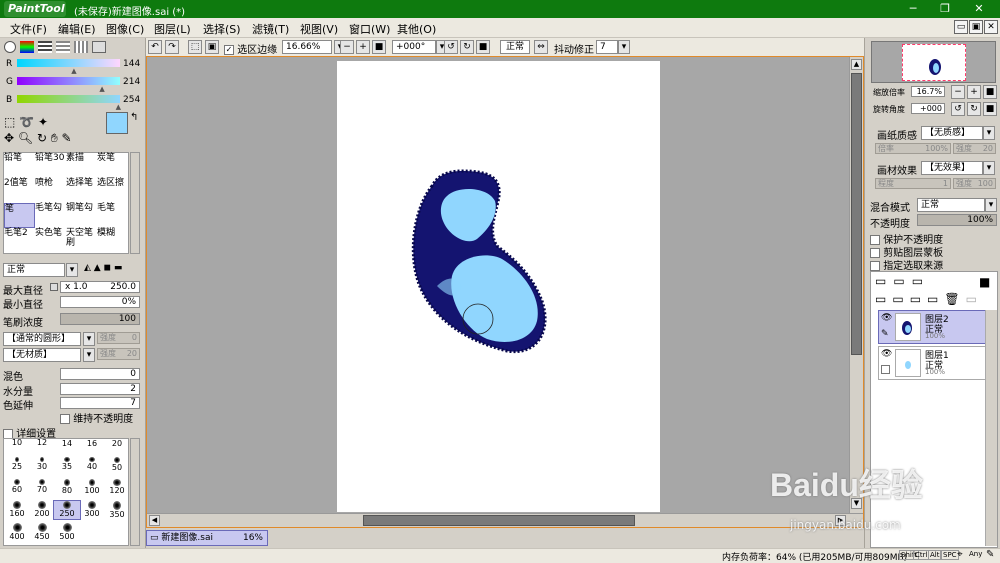 This screenshot has width=1000, height=563. What do you see at coordinates (50, 190) in the screenshot?
I see `tool-airbrush: 喷枪` at bounding box center [50, 190].